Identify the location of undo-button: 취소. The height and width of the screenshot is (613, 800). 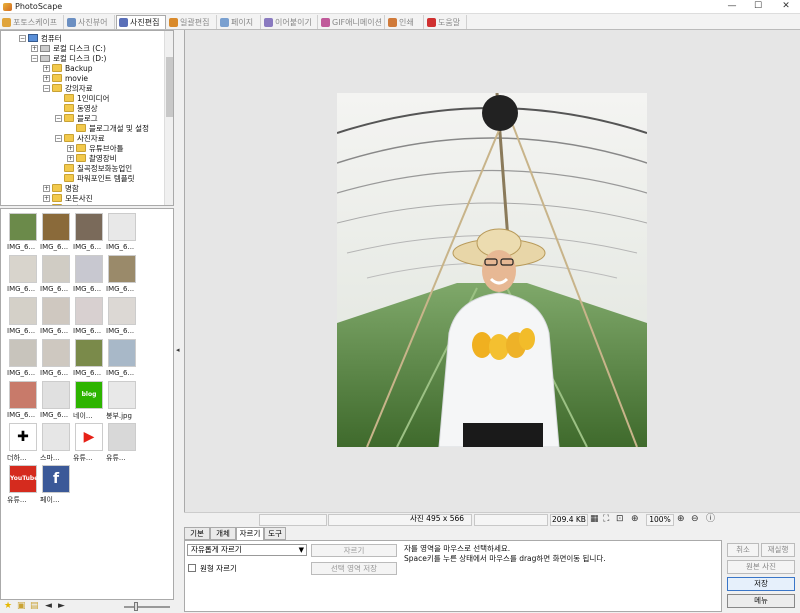
(743, 550).